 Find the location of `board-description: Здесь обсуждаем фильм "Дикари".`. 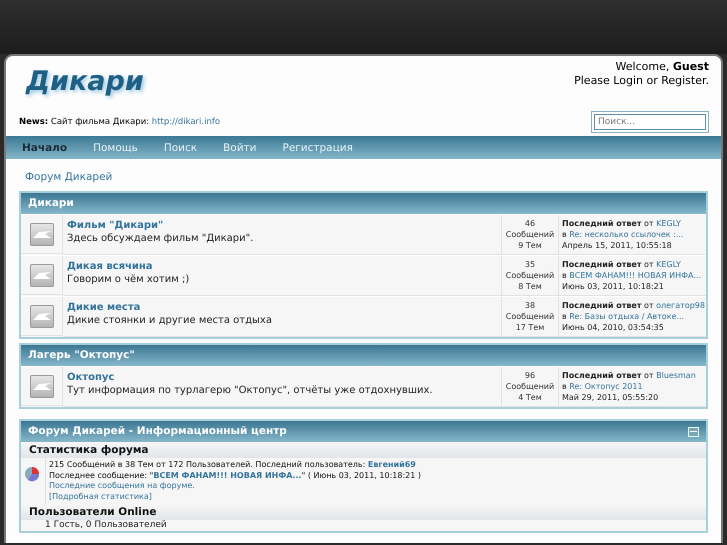

board-description: Здесь обсуждаем фильм "Дикари". is located at coordinates (160, 238).